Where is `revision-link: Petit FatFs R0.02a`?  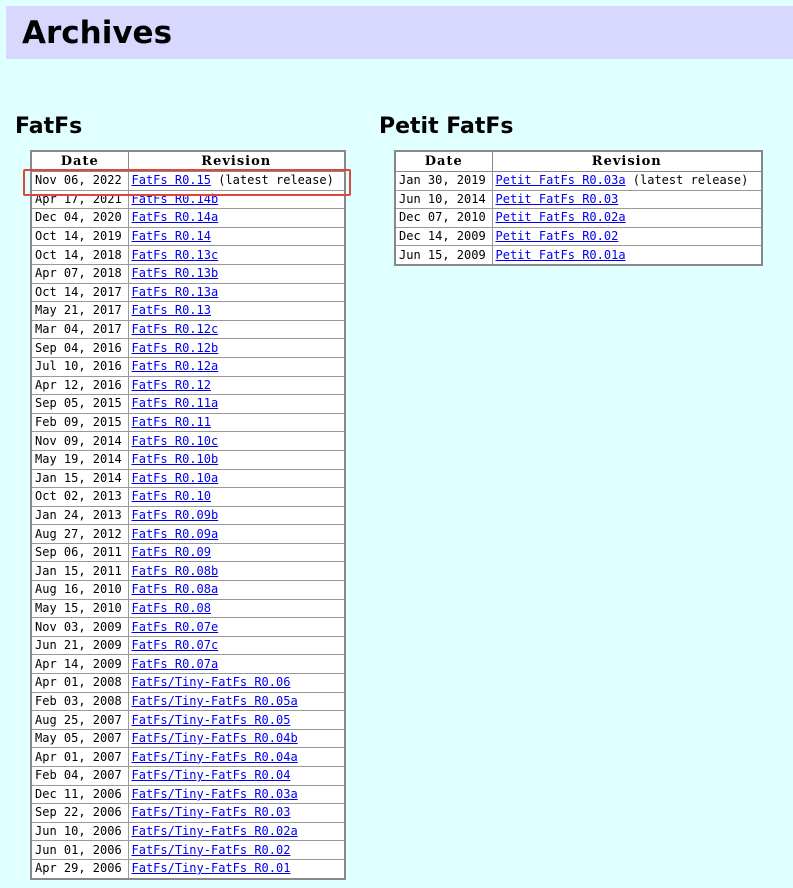 revision-link: Petit FatFs R0.02a is located at coordinates (561, 217).